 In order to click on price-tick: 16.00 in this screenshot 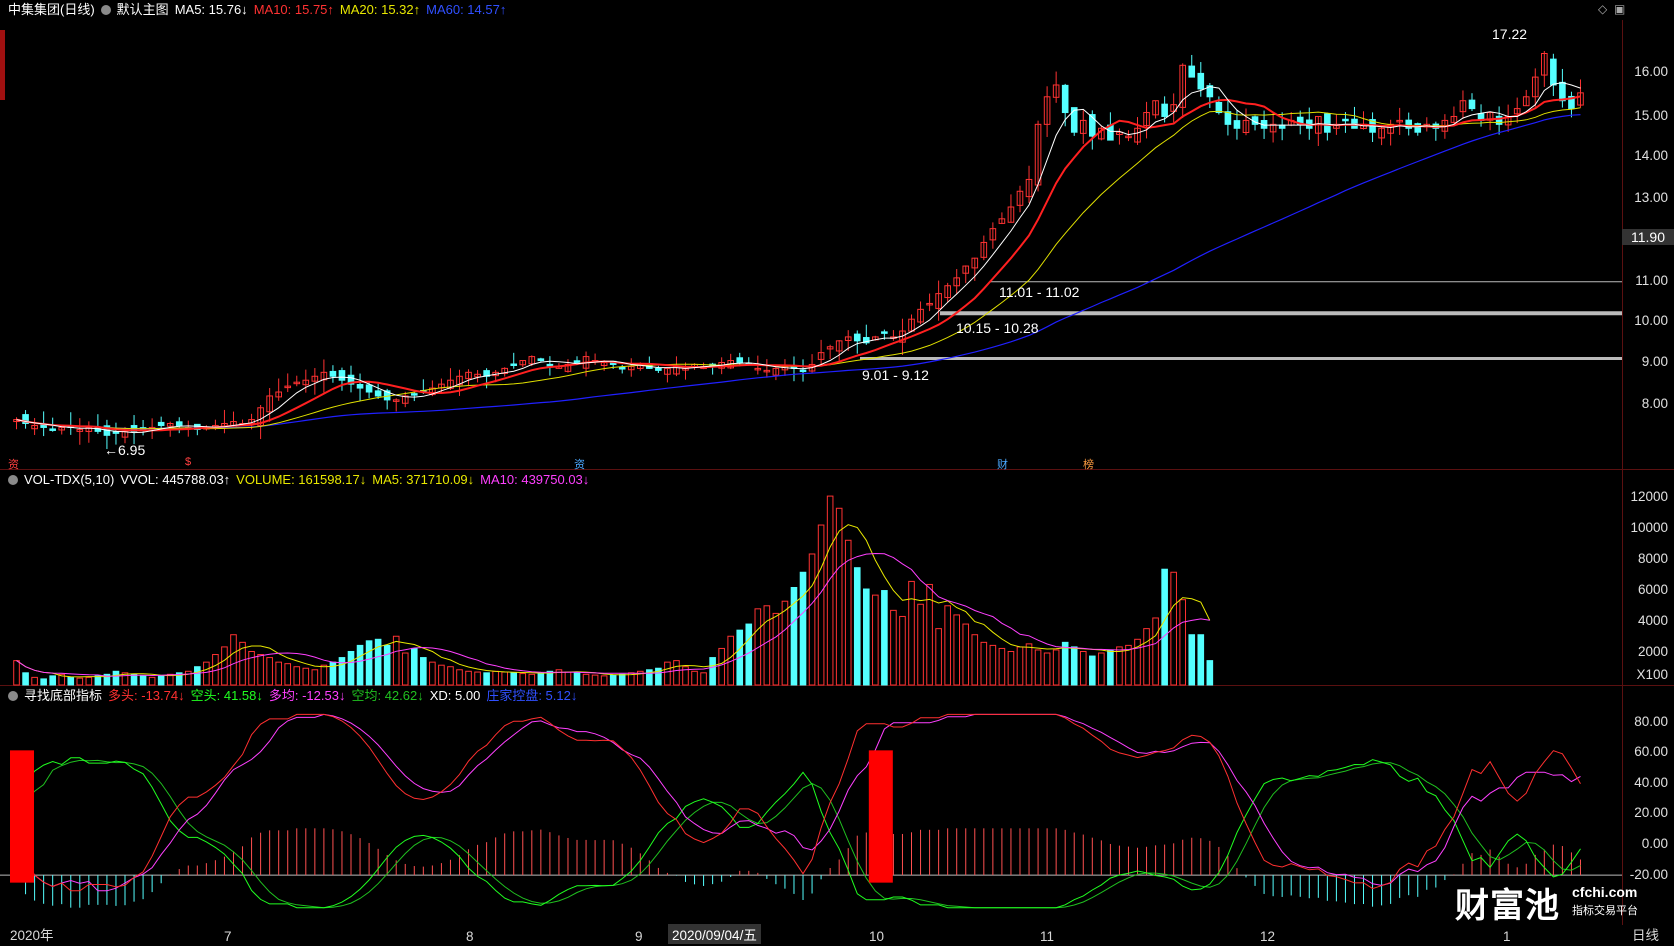, I will do `click(1651, 71)`.